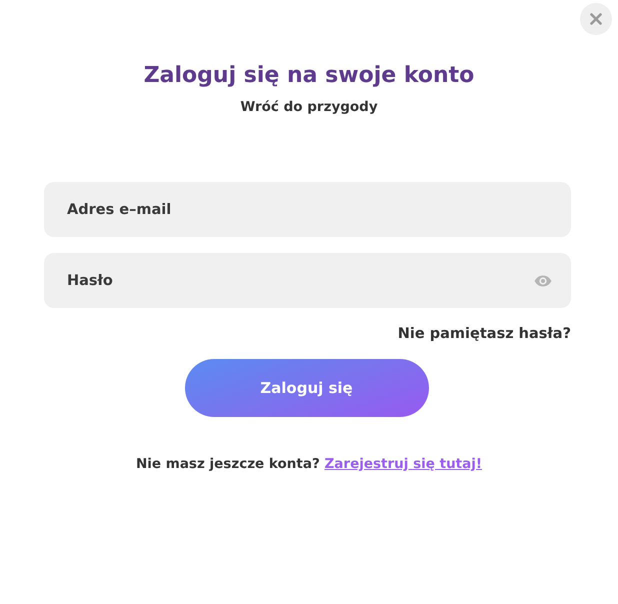 This screenshot has height=604, width=618. Describe the element at coordinates (543, 280) in the screenshot. I see `eye-icon` at that location.